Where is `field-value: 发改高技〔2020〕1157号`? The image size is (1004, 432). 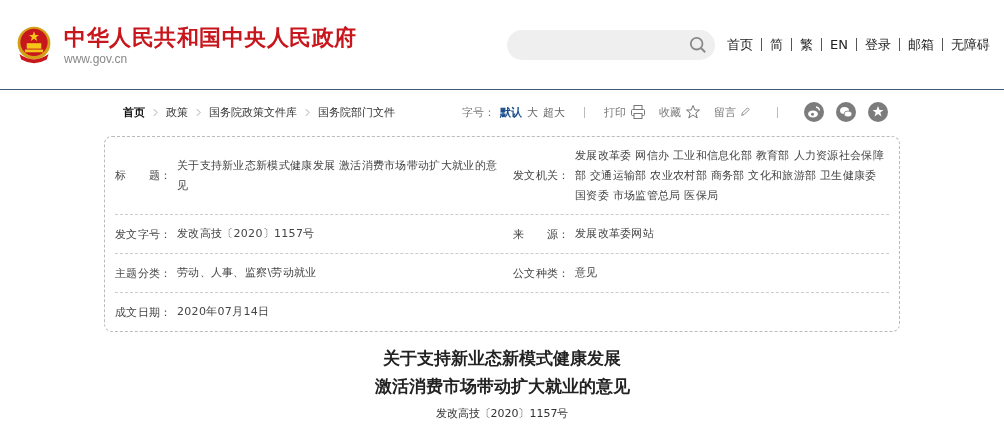
field-value: 发改高技〔2020〕1157号 is located at coordinates (246, 234).